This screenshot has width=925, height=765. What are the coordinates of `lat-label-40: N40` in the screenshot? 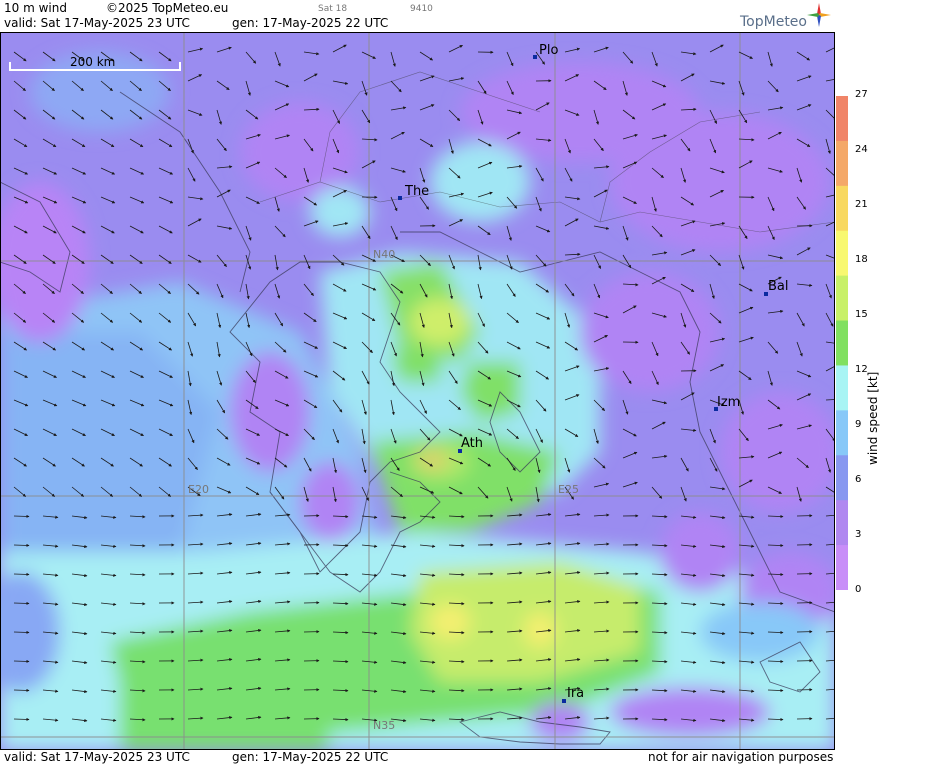 It's located at (384, 254).